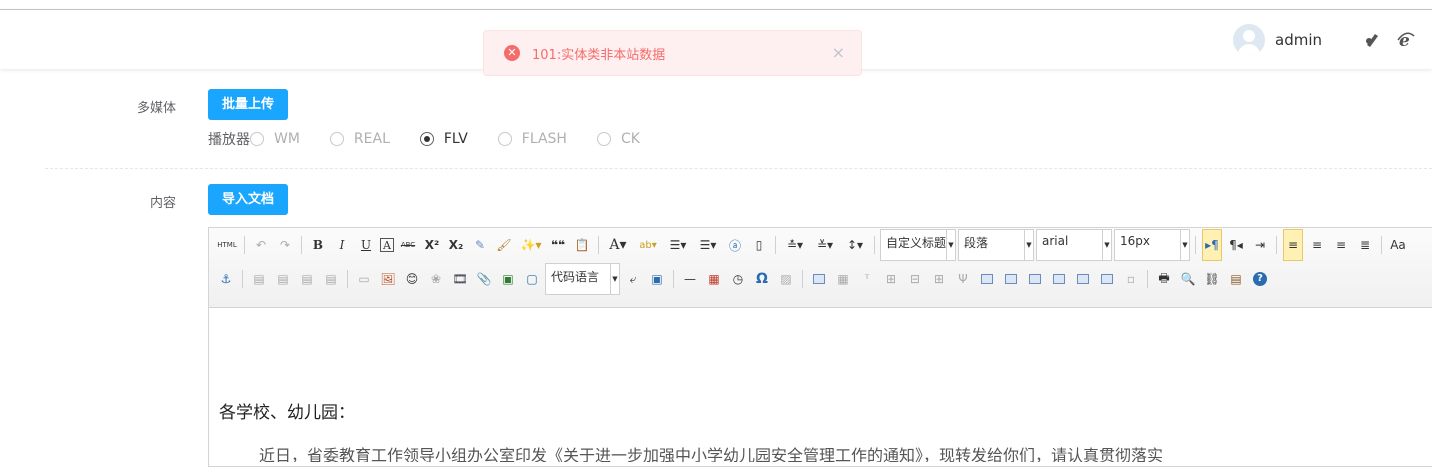 The width and height of the screenshot is (1432, 467). I want to click on date-icon: ▦, so click(714, 279).